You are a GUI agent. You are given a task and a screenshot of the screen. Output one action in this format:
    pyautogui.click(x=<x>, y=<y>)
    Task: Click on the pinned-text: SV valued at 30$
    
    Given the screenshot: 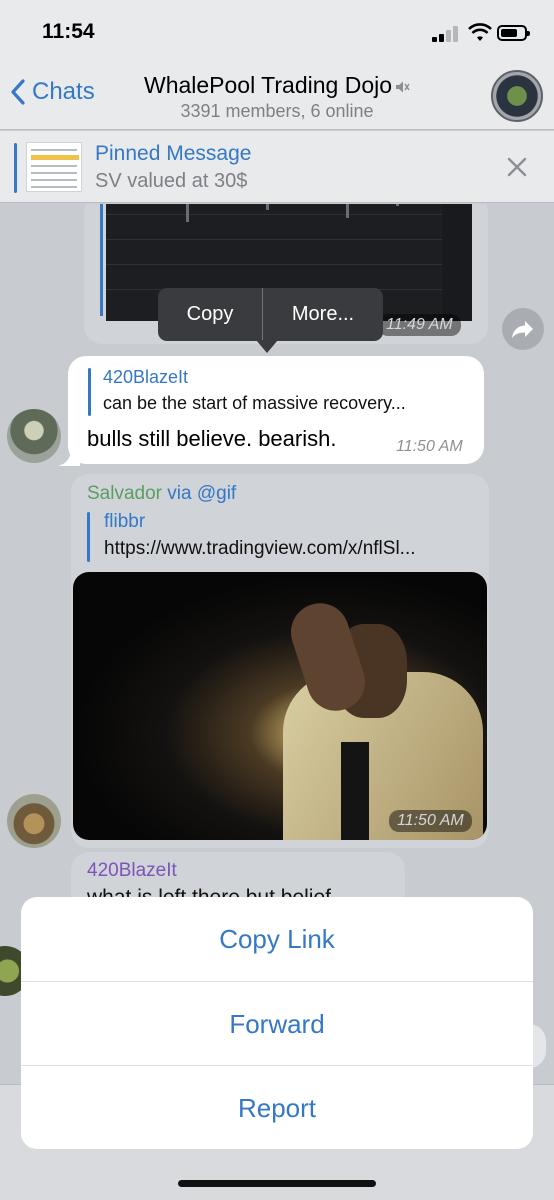 What is the action you would take?
    pyautogui.click(x=171, y=181)
    